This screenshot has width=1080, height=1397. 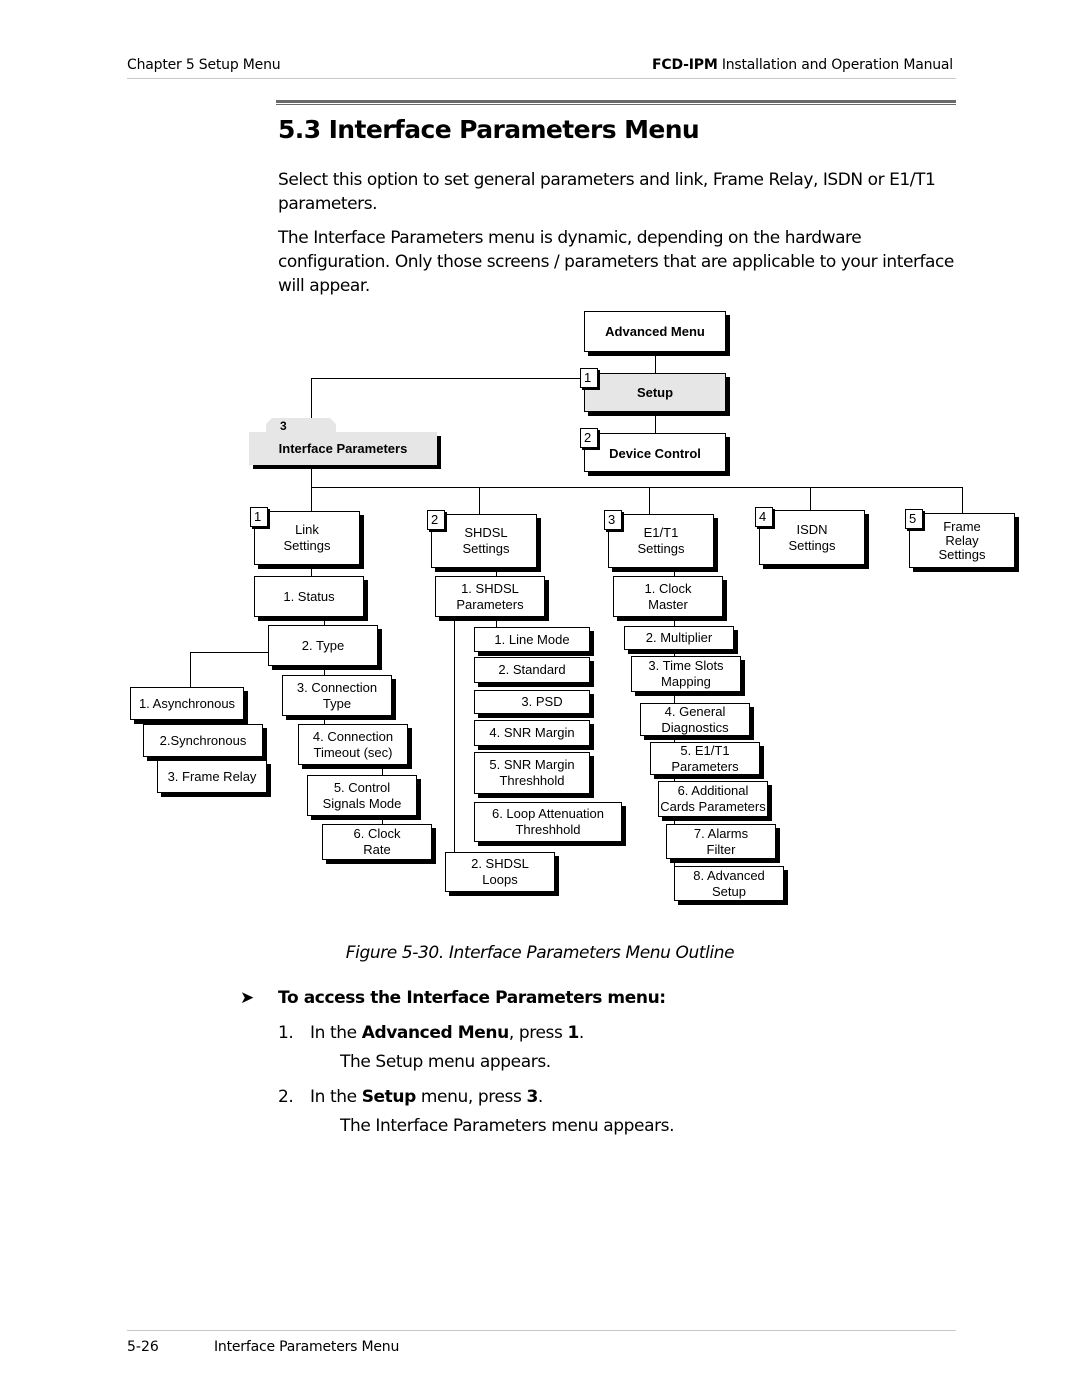 I want to click on link-settings-node: Link Settings, so click(x=307, y=538).